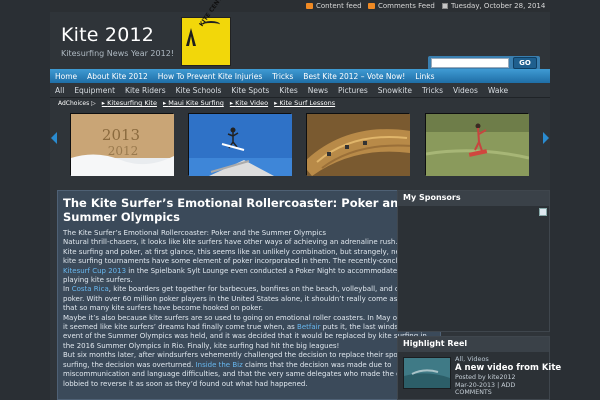  Describe the element at coordinates (500, 393) in the screenshot. I see `reel-comments-link: COMMENTS` at that location.